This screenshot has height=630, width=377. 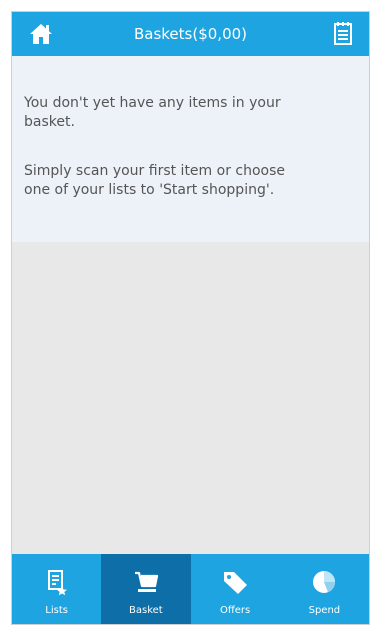 What do you see at coordinates (146, 581) in the screenshot?
I see `cart-icon` at bounding box center [146, 581].